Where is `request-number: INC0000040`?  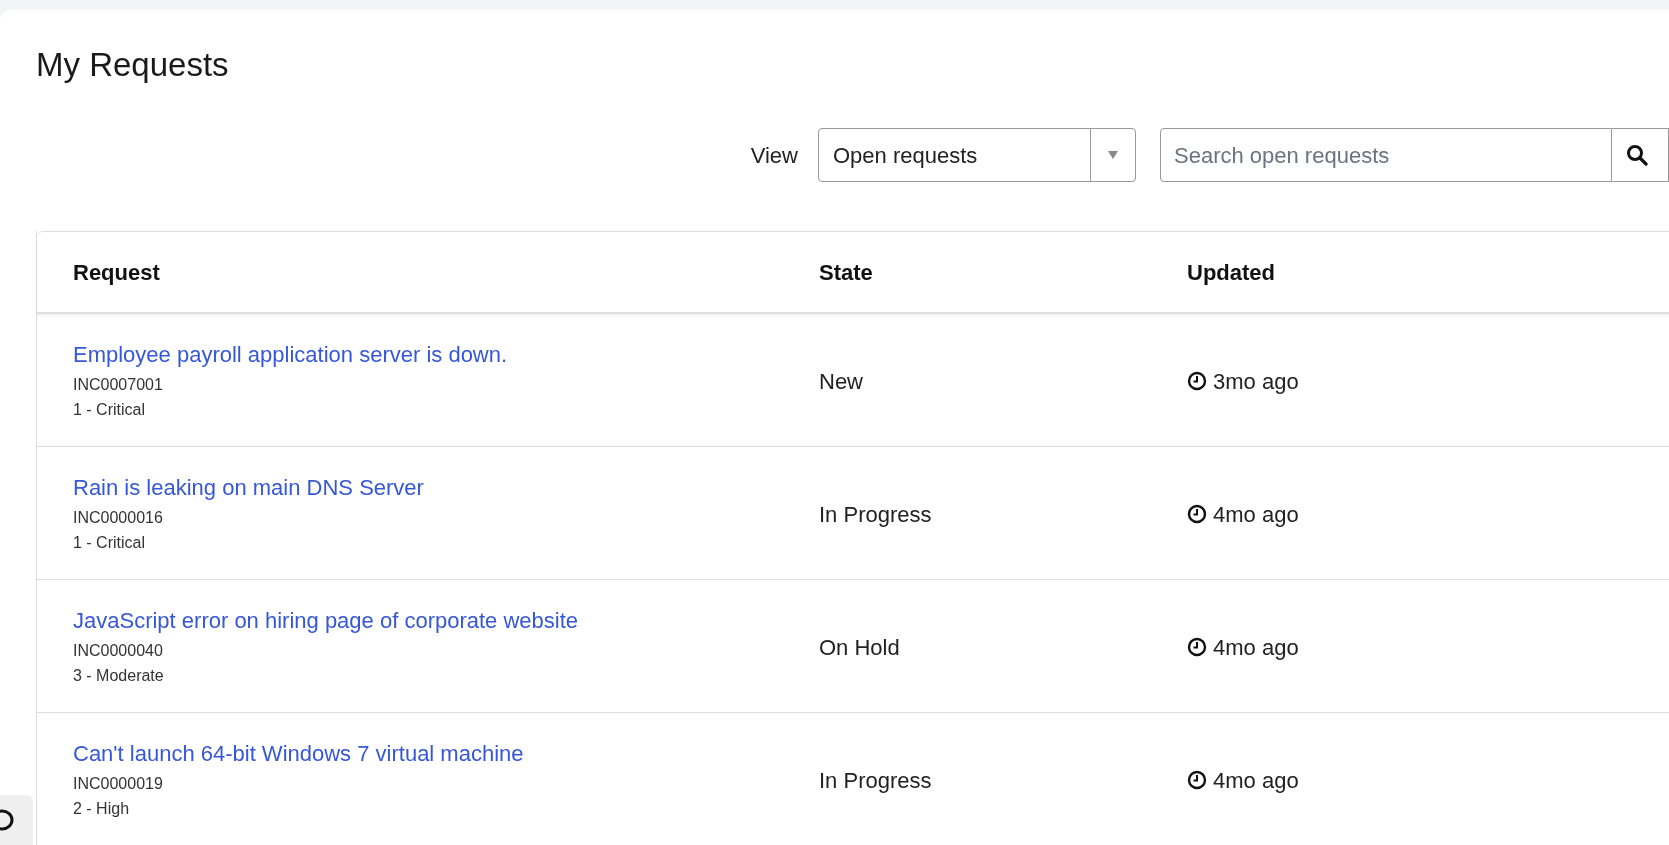 request-number: INC0000040 is located at coordinates (118, 650).